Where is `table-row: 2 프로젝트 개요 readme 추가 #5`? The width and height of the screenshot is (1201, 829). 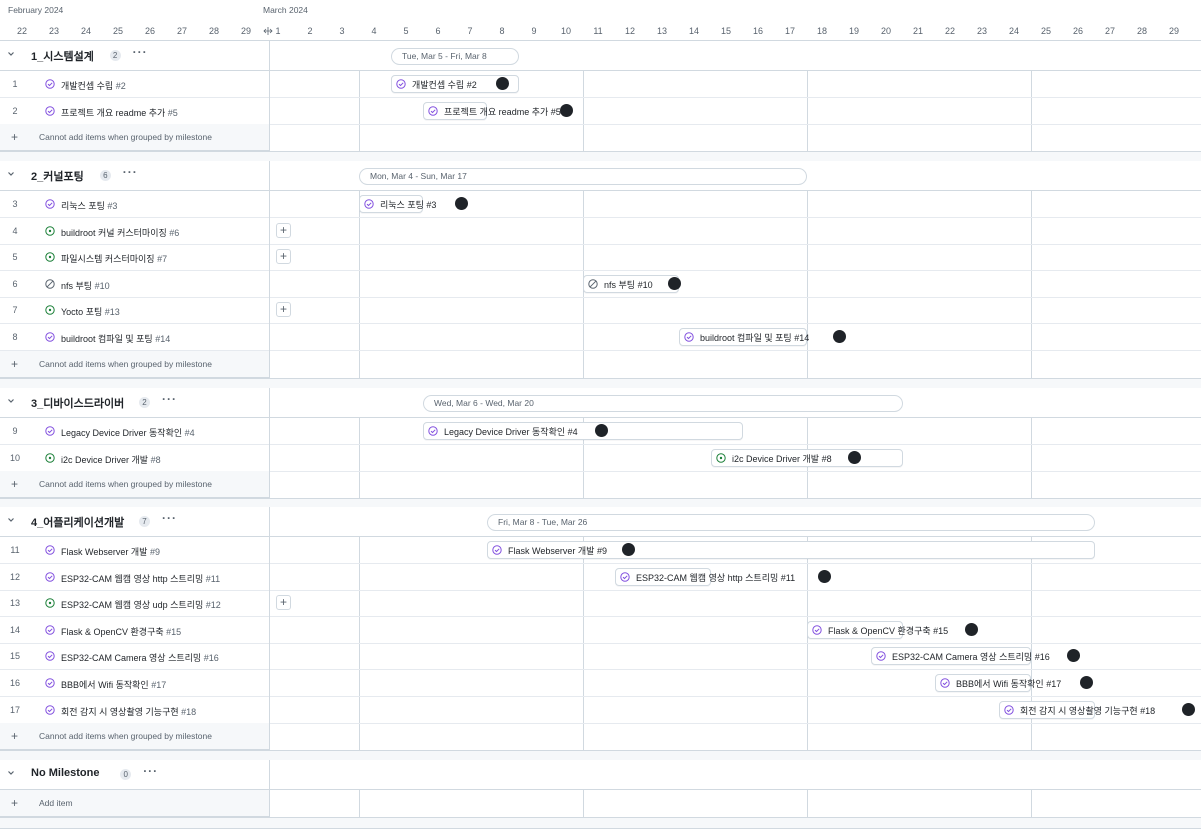 table-row: 2 프로젝트 개요 readme 추가 #5 is located at coordinates (600, 111).